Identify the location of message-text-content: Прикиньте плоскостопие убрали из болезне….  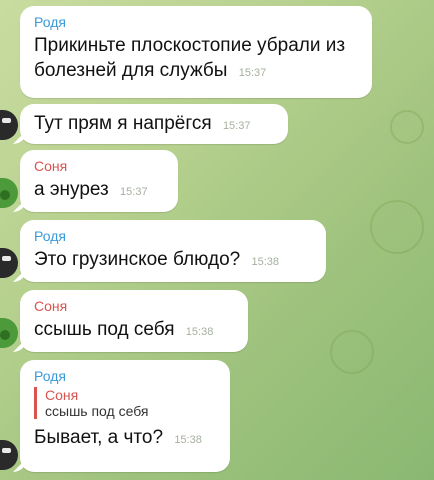
(190, 58).